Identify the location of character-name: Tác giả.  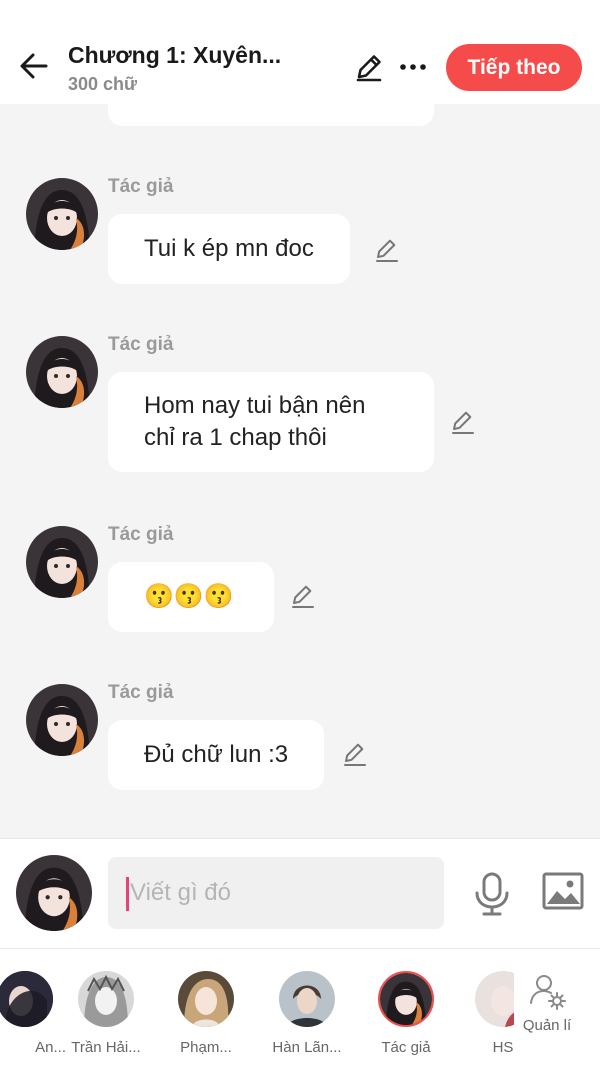
(406, 1047).